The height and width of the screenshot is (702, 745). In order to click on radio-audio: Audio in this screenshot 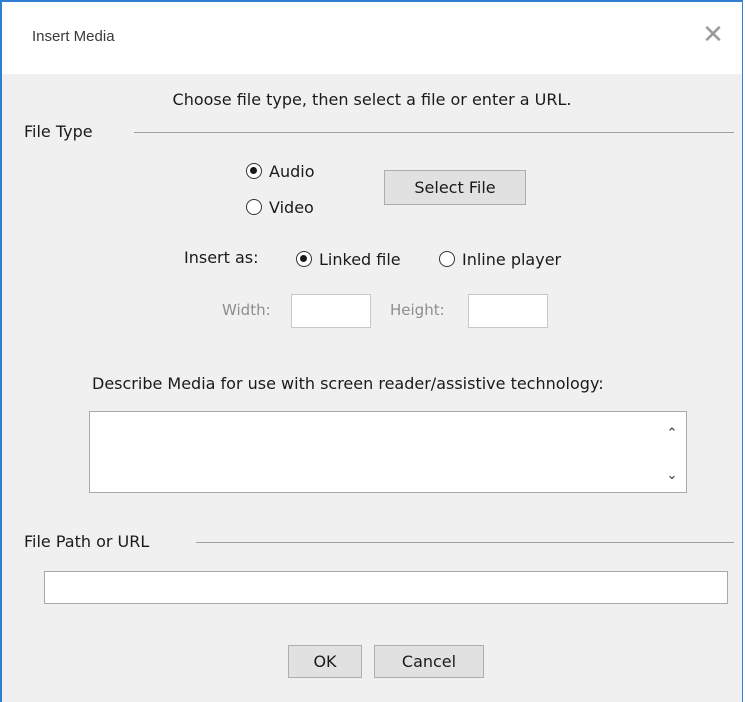, I will do `click(280, 171)`.